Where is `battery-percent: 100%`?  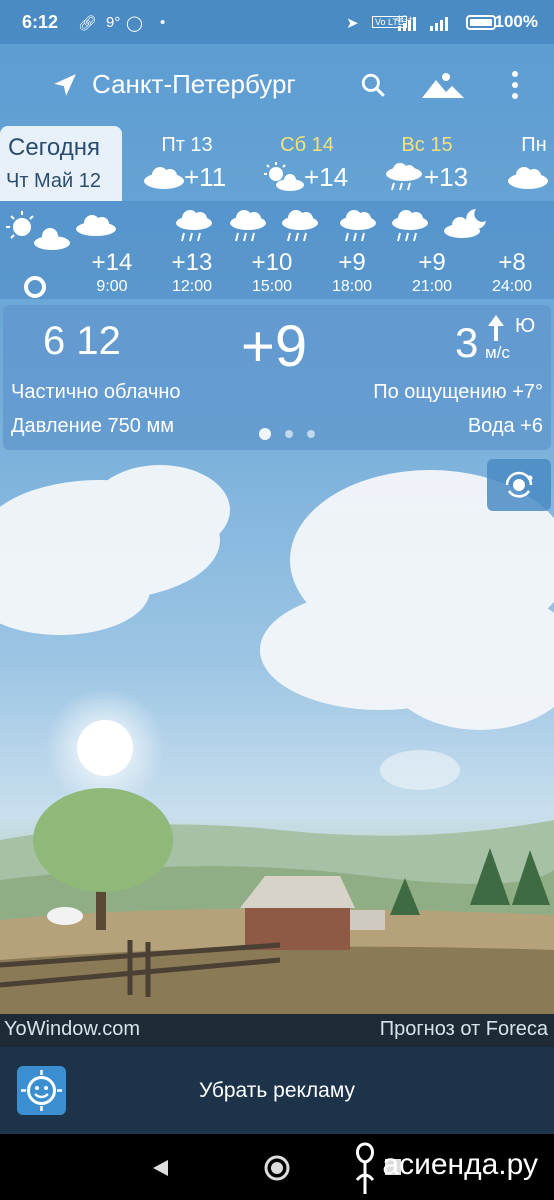
battery-percent: 100% is located at coordinates (516, 21).